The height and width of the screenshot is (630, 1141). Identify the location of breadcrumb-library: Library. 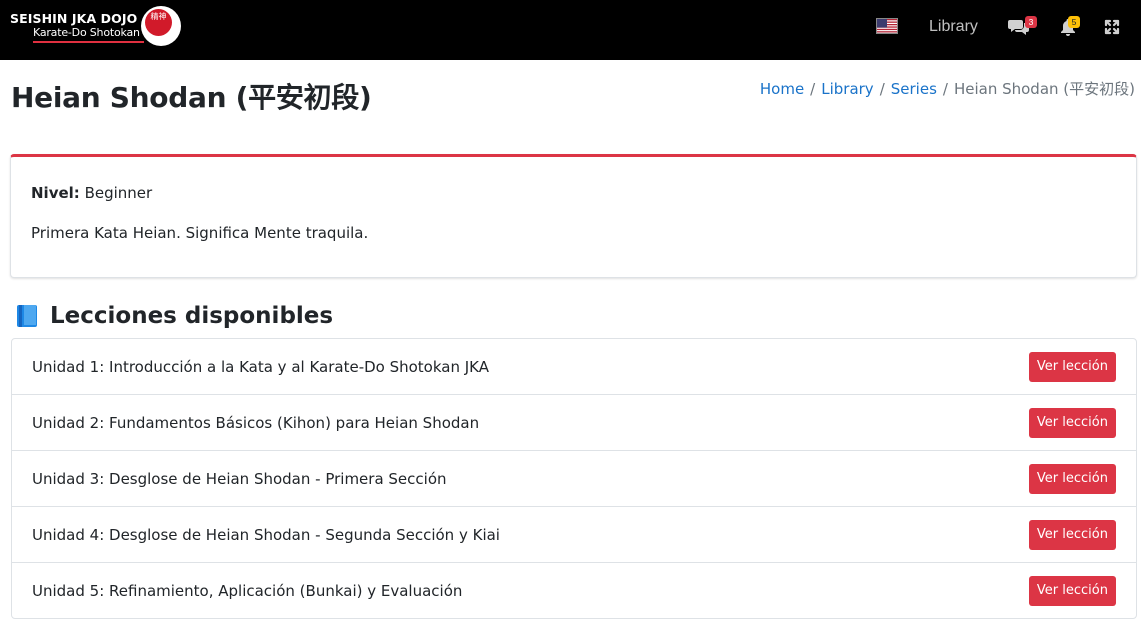
(847, 89).